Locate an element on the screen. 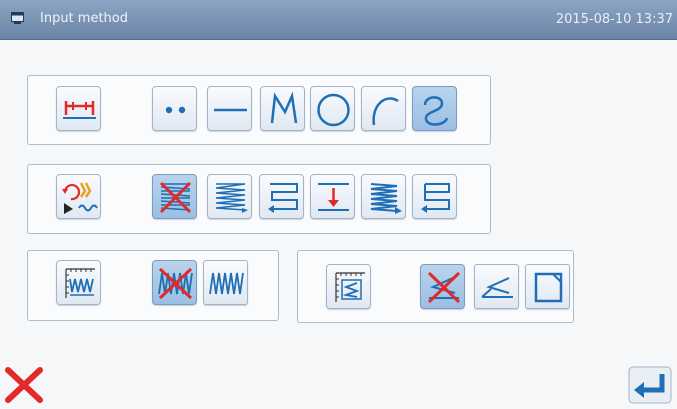  cancel-button is located at coordinates (24, 385).